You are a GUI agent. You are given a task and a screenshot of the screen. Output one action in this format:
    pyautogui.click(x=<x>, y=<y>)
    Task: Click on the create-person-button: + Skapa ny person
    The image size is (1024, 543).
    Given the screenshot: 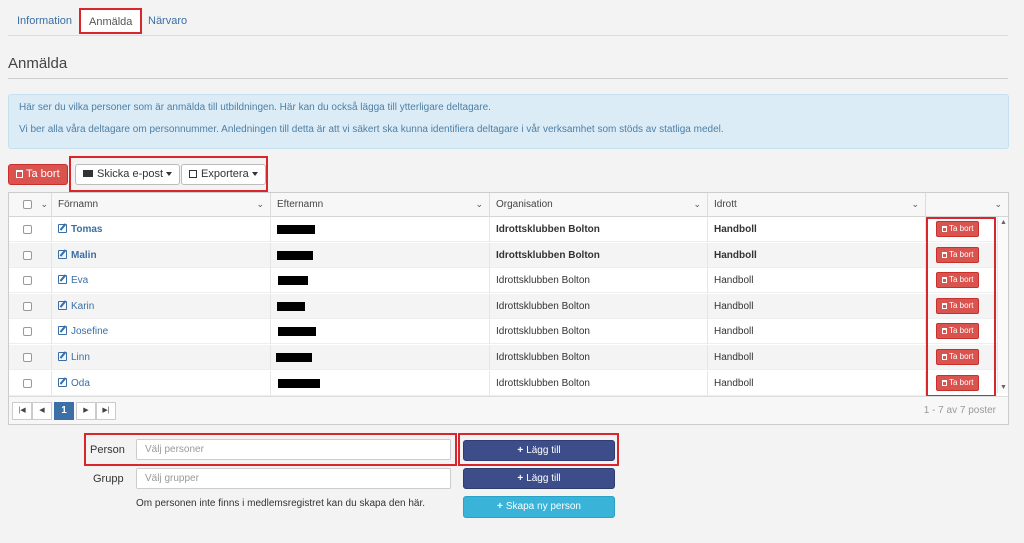 What is the action you would take?
    pyautogui.click(x=539, y=507)
    